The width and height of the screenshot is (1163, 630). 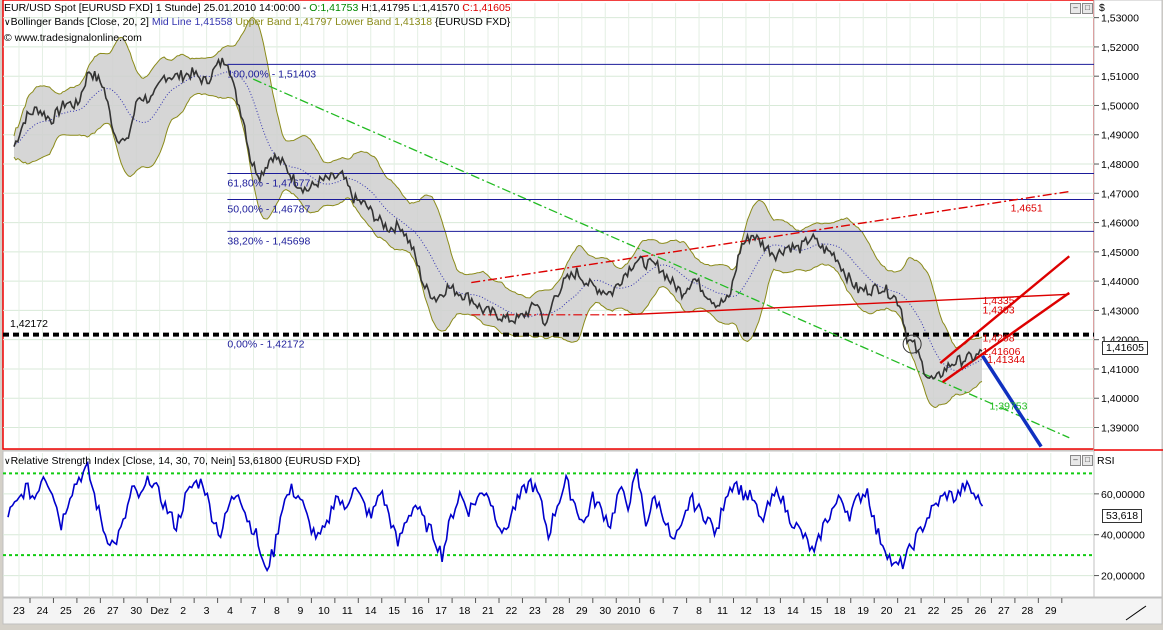 I want to click on price-y-tick-label: 1,49000, so click(x=1120, y=136).